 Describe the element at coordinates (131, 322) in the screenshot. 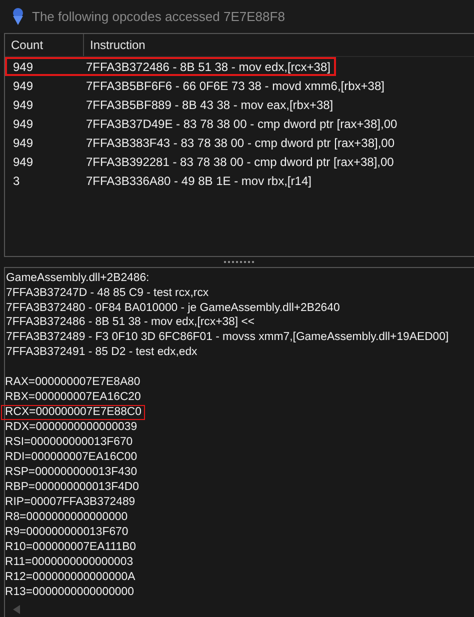

I see `disassembly-line: 7FFA3B372486 - 8B 51 38 - mov edx,[rcx+38] <<` at that location.